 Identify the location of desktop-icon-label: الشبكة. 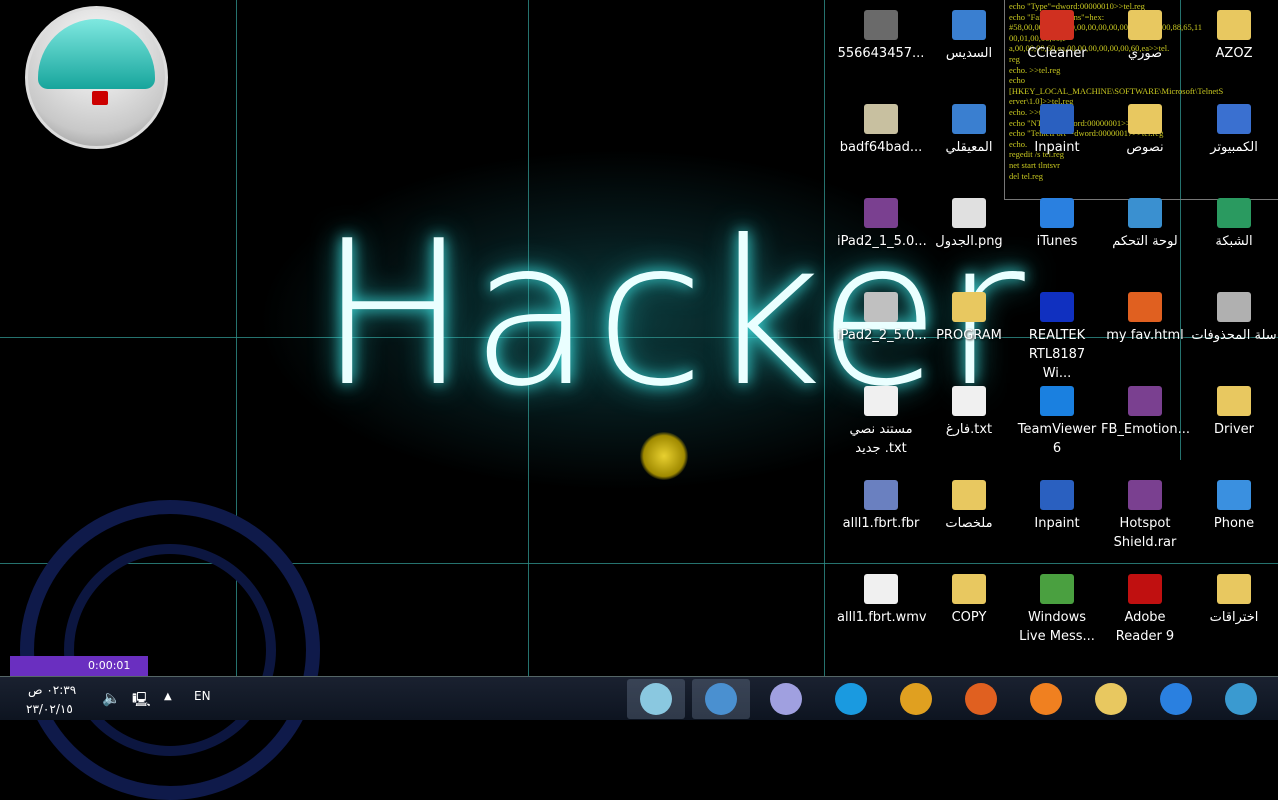
(1234, 241).